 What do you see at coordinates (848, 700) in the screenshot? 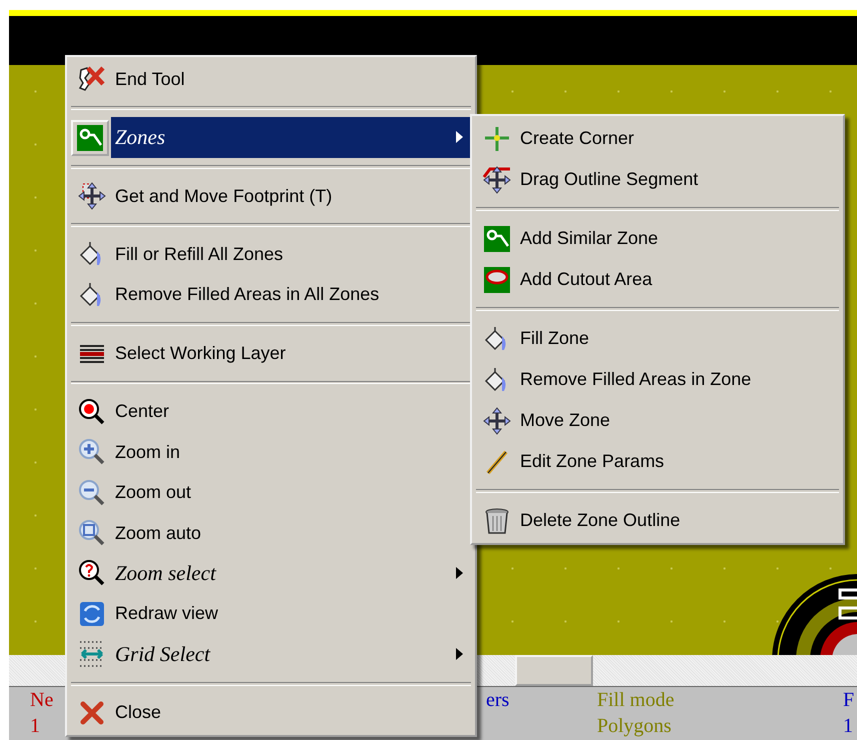
I see `status-label: F` at bounding box center [848, 700].